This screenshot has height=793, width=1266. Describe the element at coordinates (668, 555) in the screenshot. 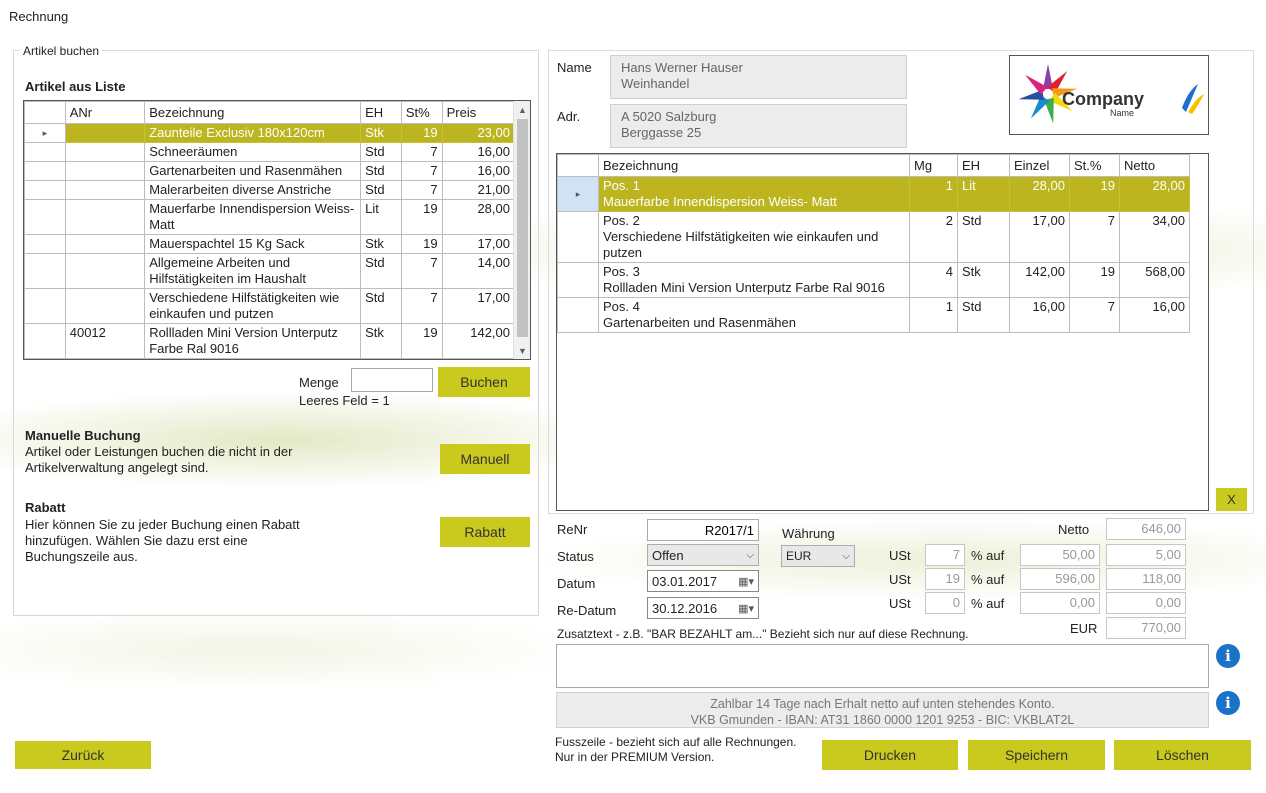

I see `status-value: Offen` at that location.